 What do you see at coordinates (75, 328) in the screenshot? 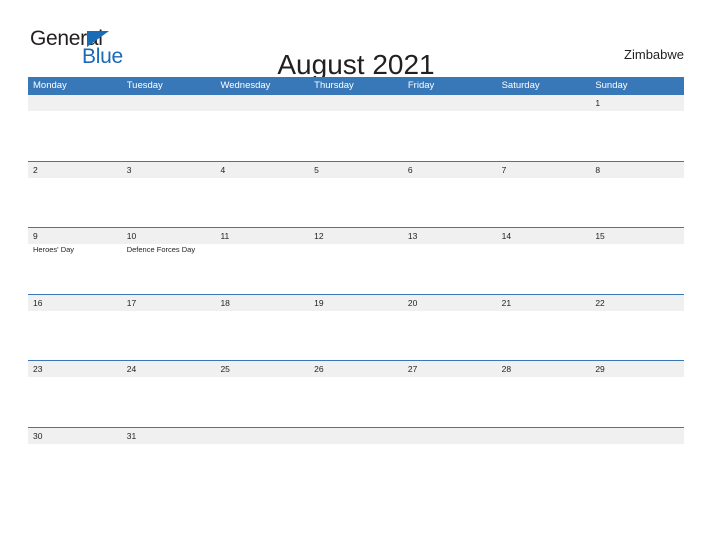
I see `day-cell: 16` at bounding box center [75, 328].